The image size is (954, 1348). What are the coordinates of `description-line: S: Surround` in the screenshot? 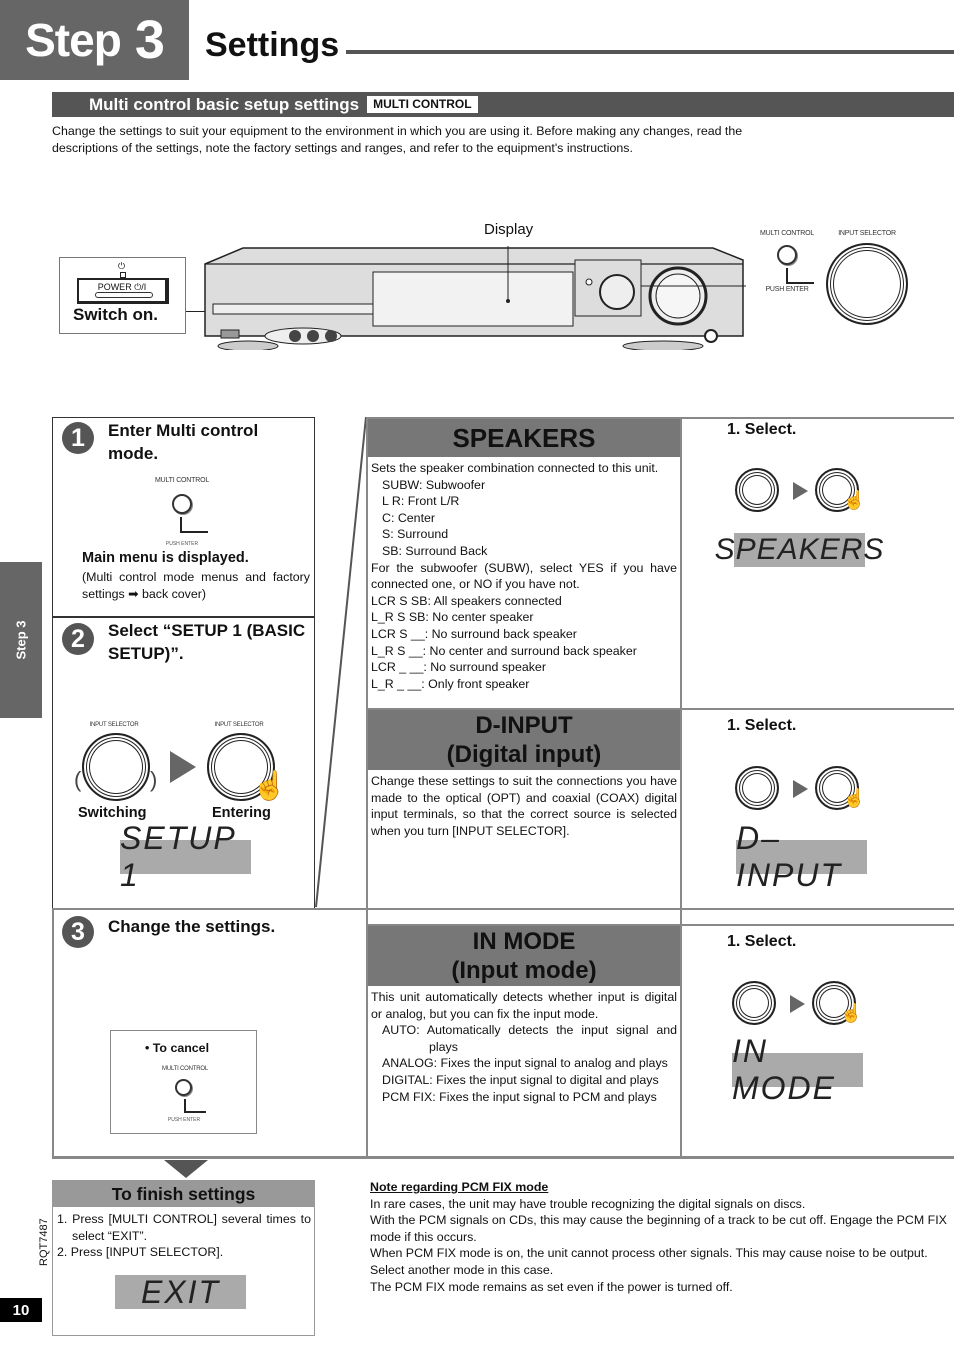 It's located at (415, 534).